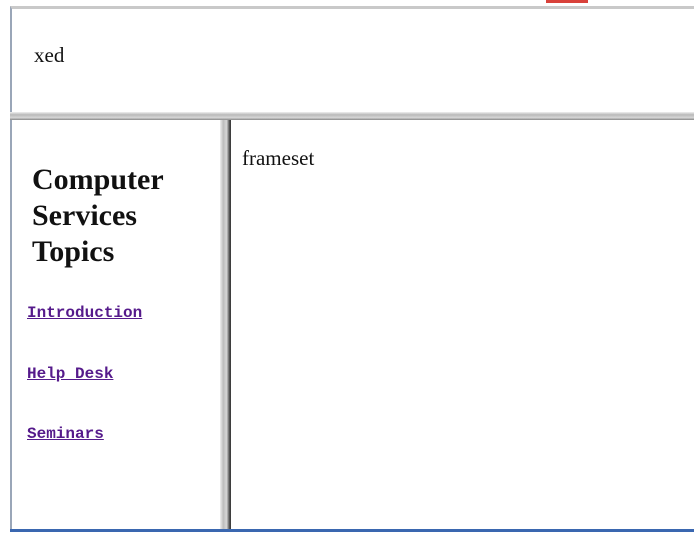 Image resolution: width=694 pixels, height=534 pixels. I want to click on nav-link-introduction: Introduction, so click(84, 313).